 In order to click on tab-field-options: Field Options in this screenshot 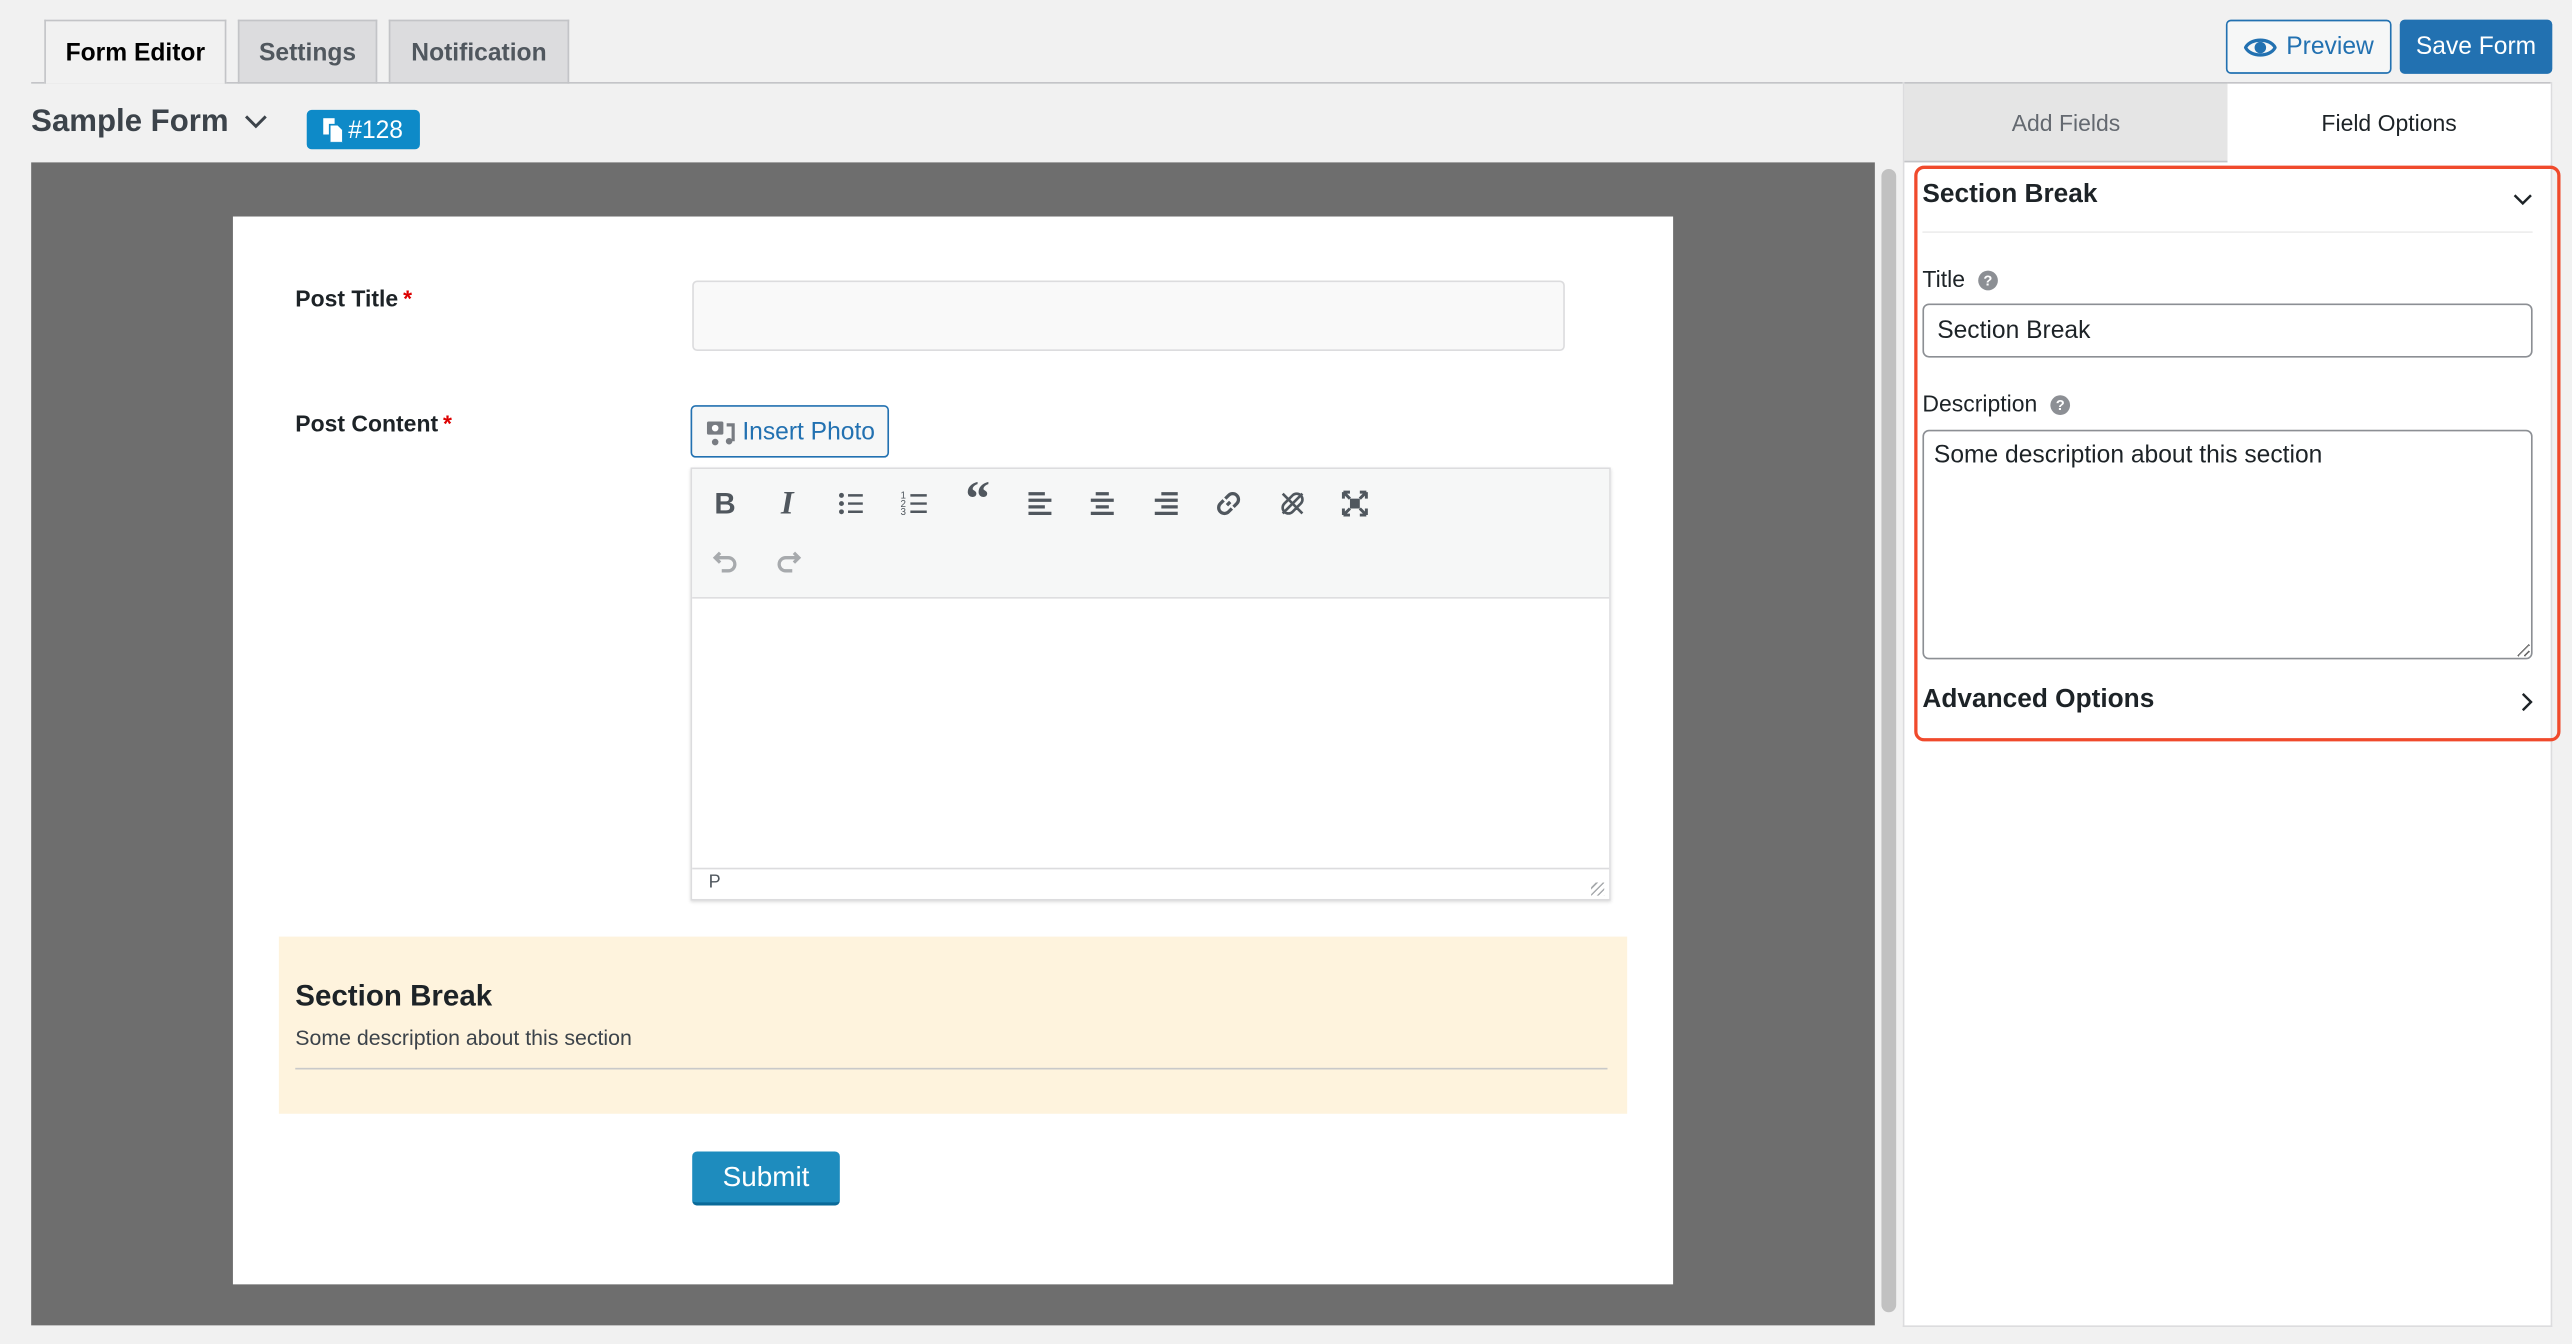, I will do `click(2389, 122)`.